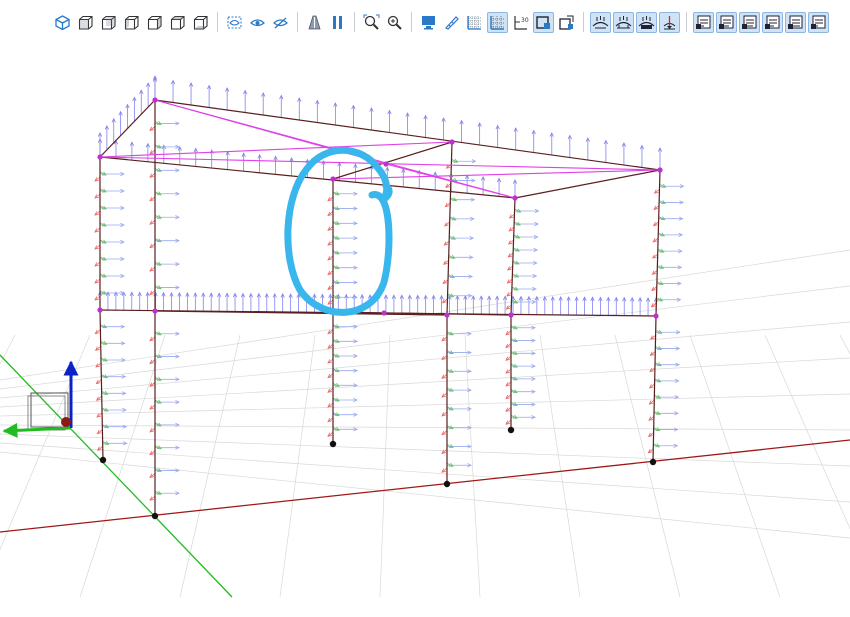 Image resolution: width=850 pixels, height=617 pixels. I want to click on roof-bracing-member, so click(276, 149).